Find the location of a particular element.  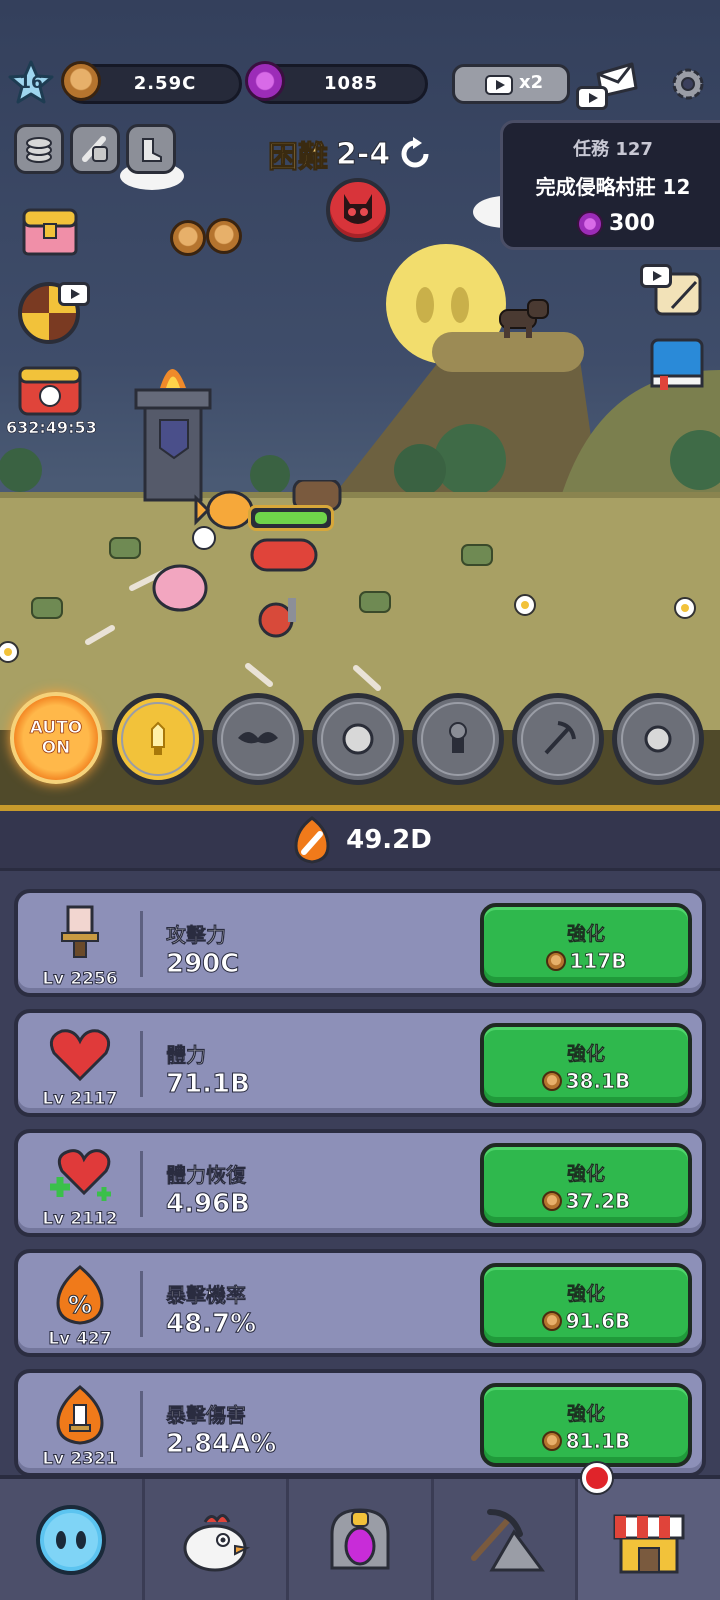

codex-book-button is located at coordinates (676, 364).